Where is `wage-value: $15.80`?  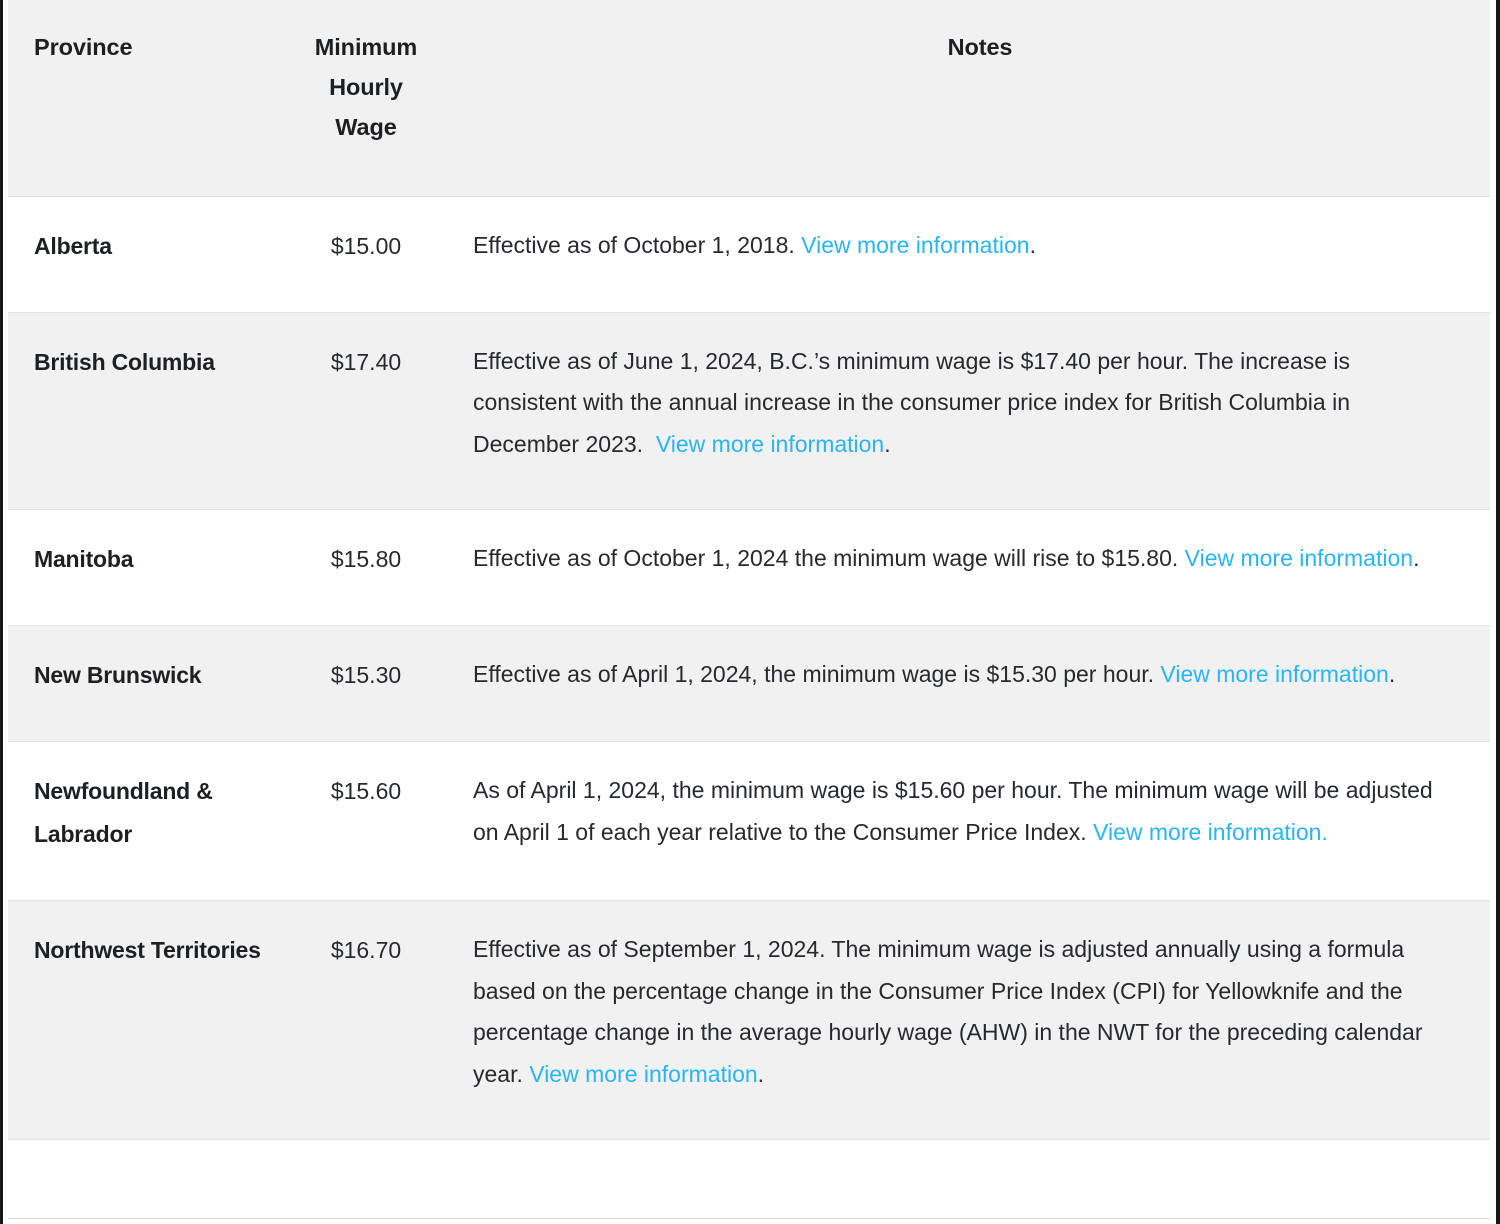
wage-value: $15.80 is located at coordinates (366, 559).